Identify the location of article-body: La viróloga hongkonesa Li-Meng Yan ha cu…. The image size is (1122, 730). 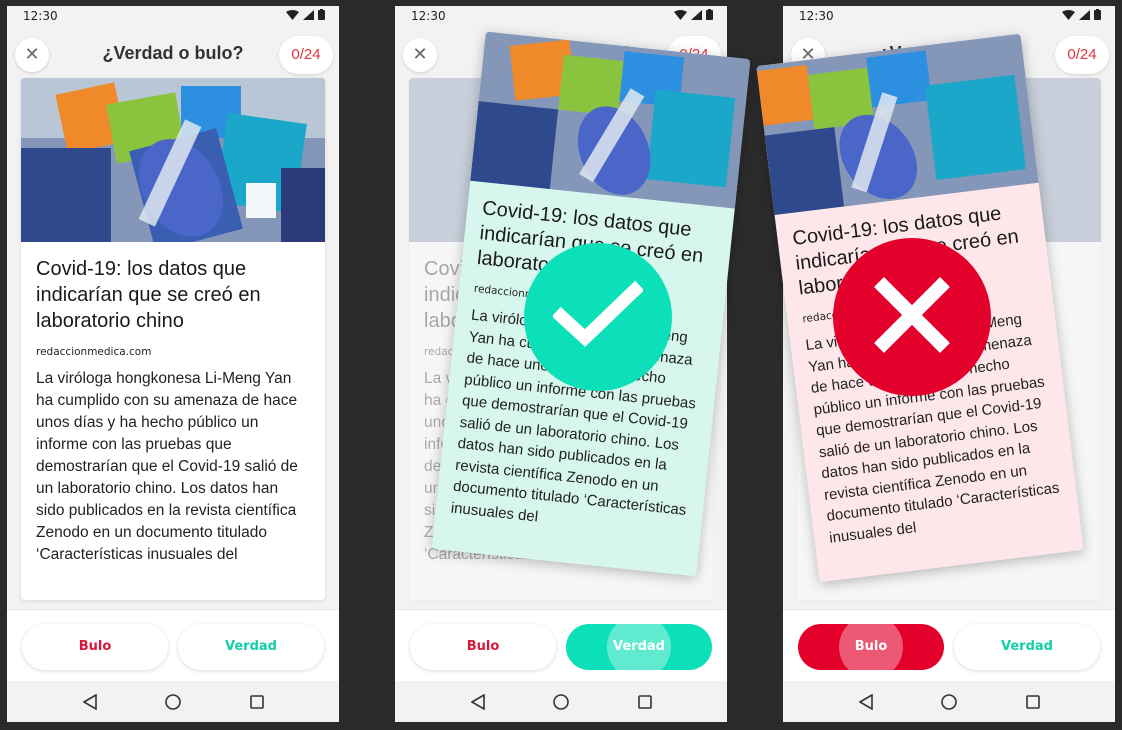
(167, 466).